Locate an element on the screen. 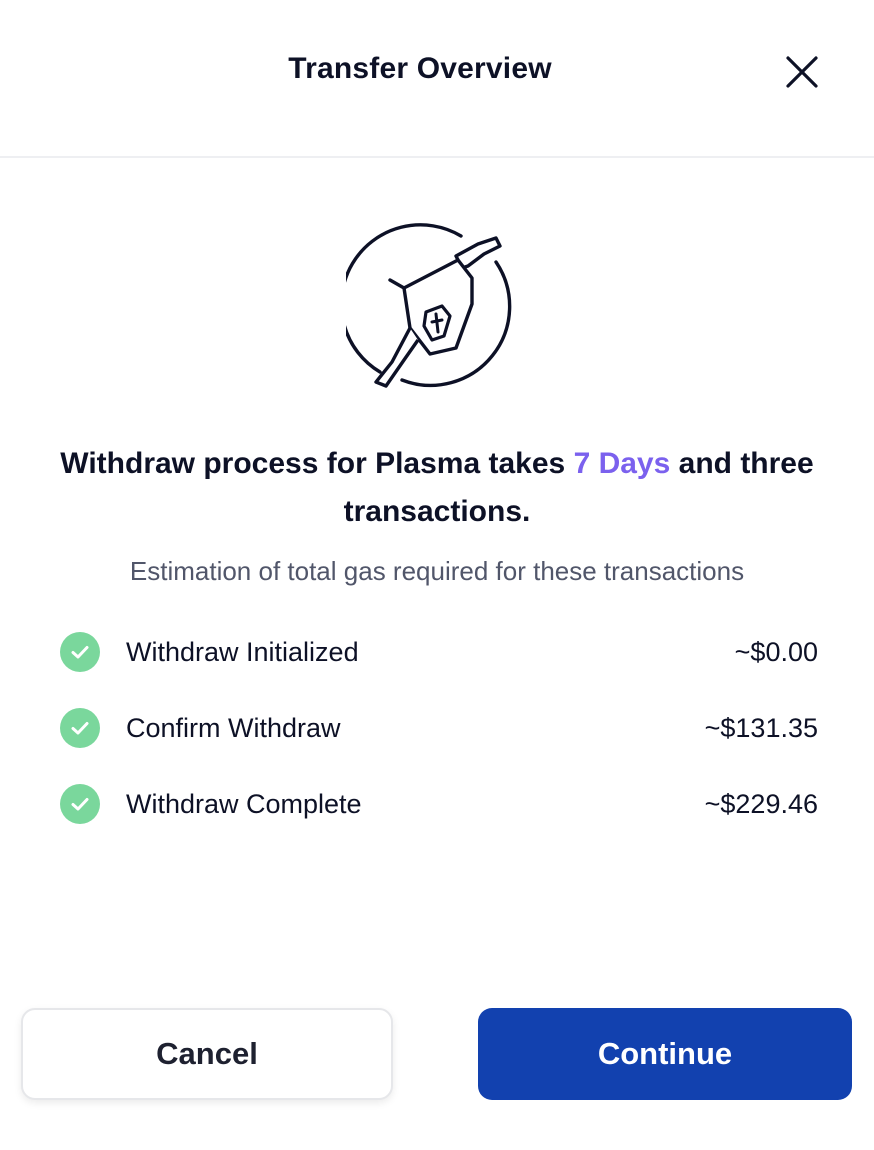  headline-duration: 7 Days is located at coordinates (622, 463).